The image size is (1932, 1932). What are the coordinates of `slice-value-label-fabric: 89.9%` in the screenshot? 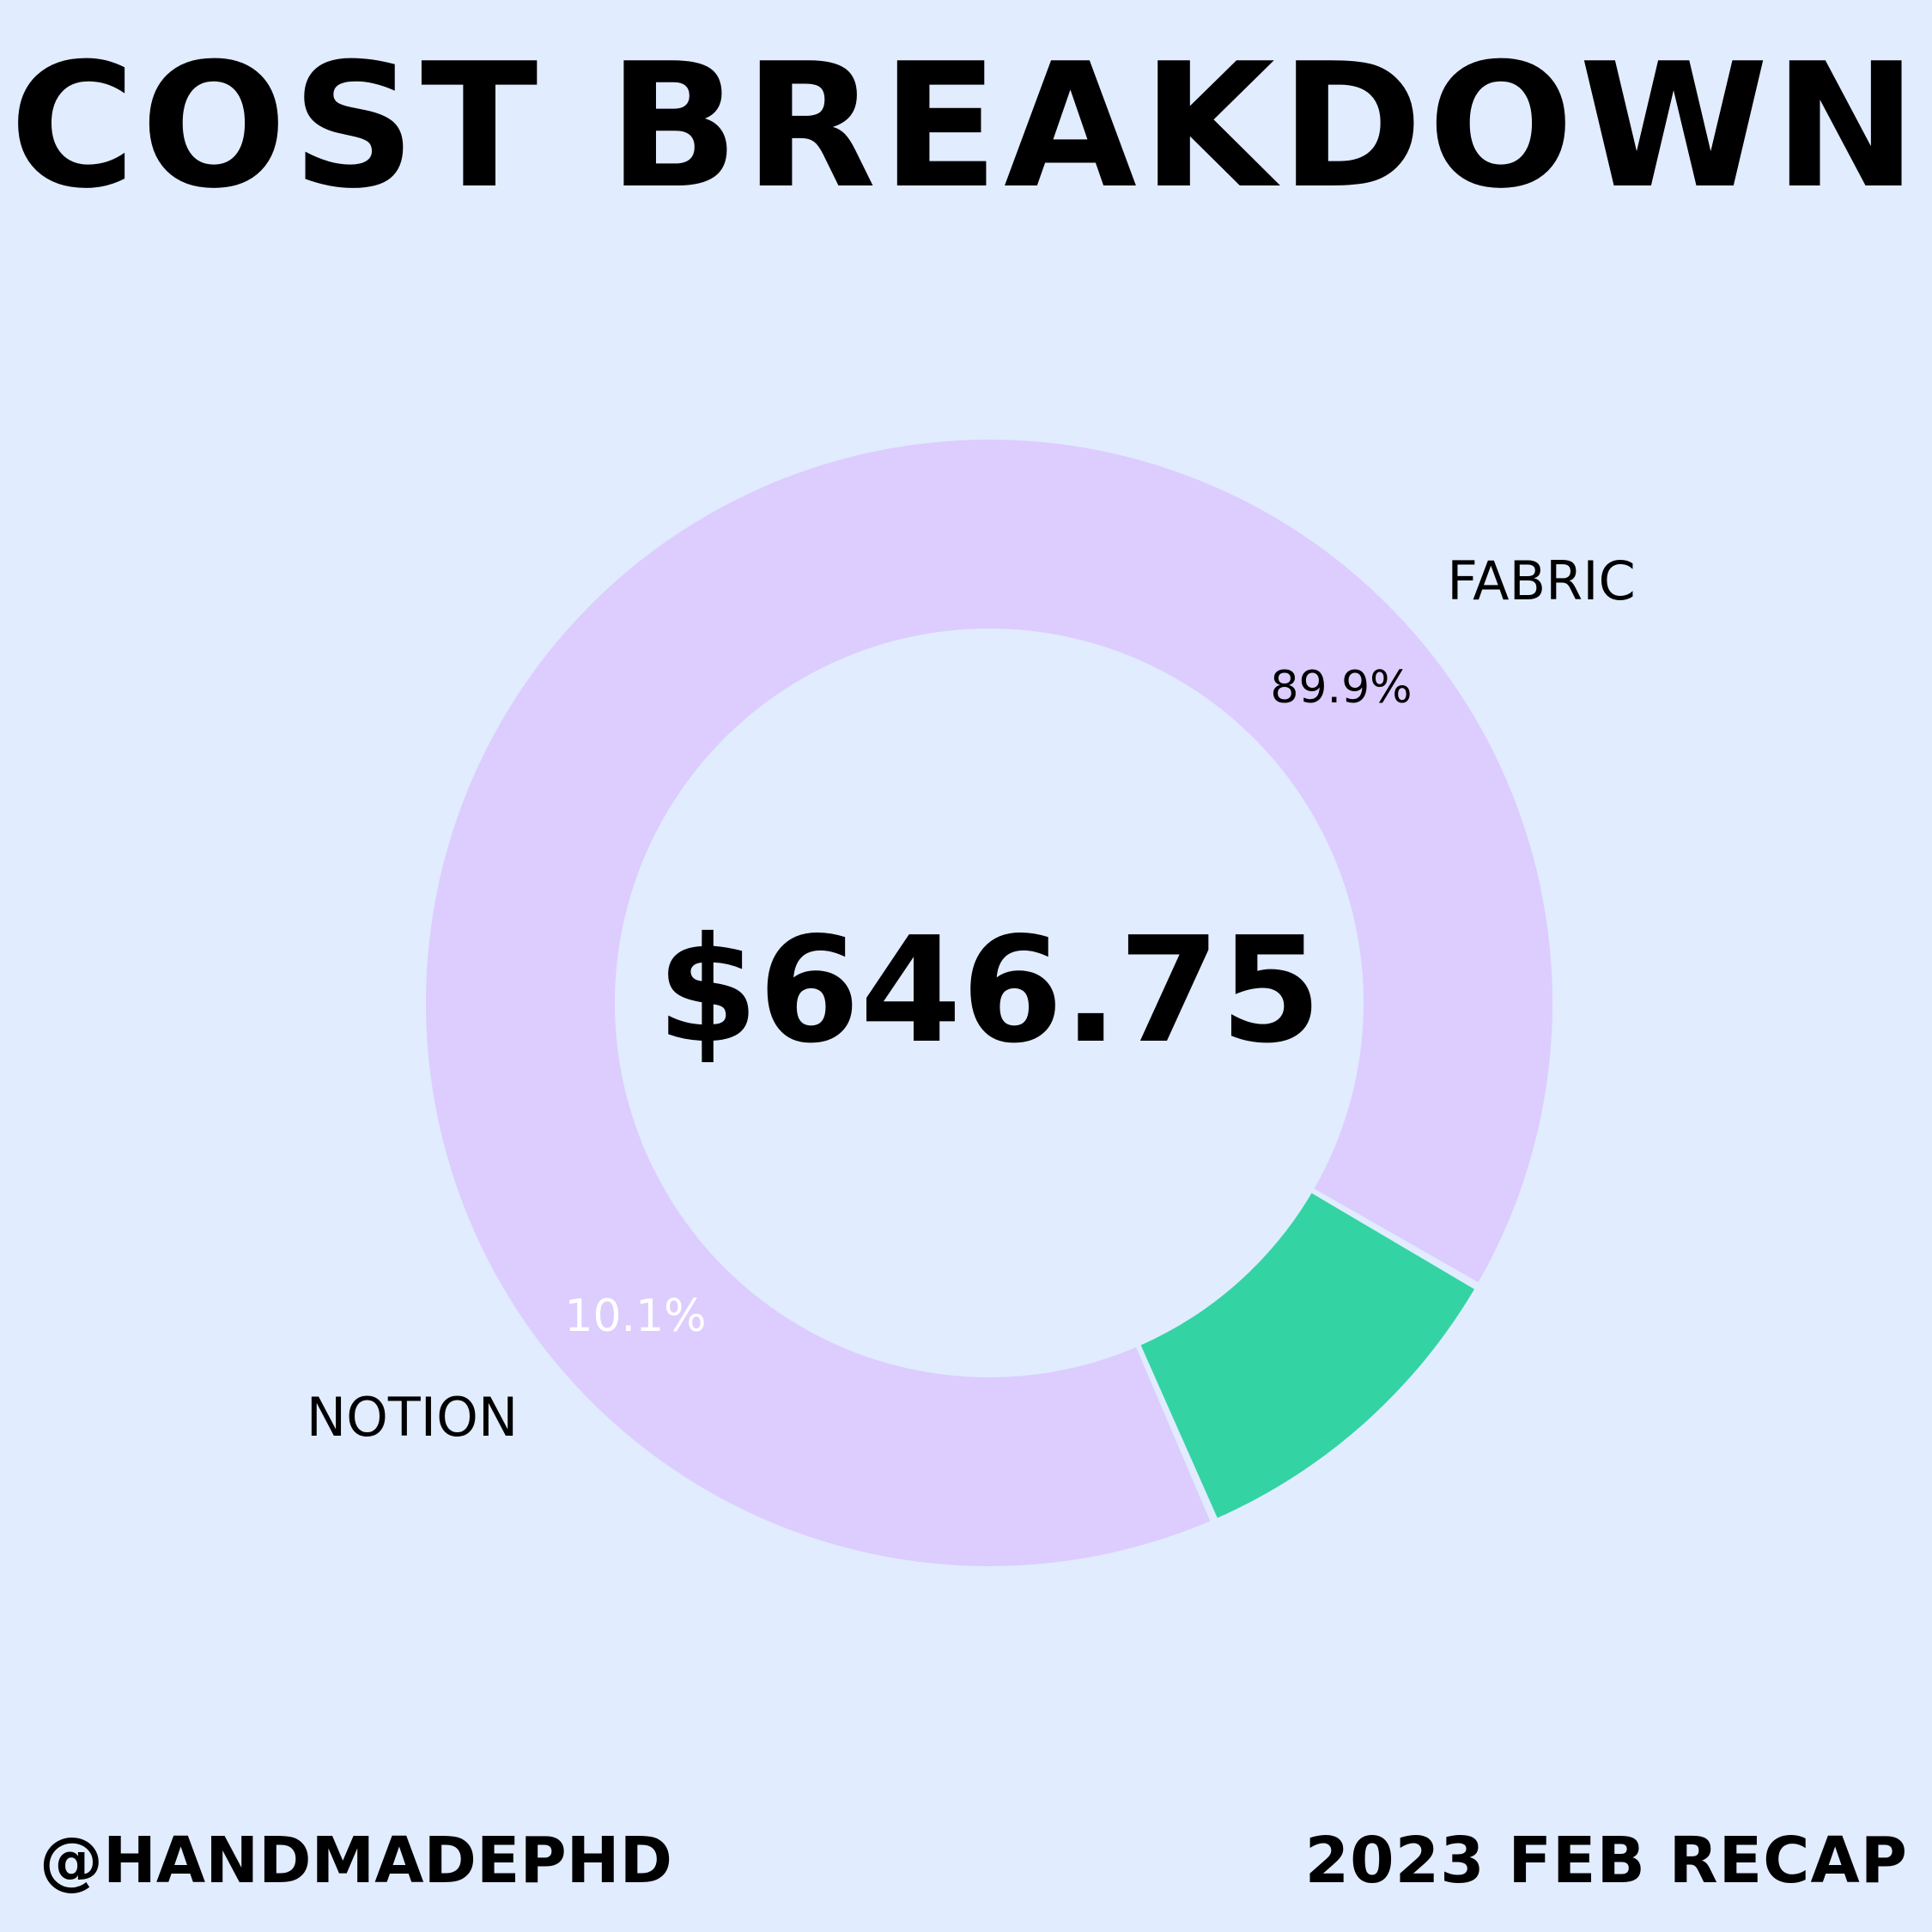 It's located at (1341, 688).